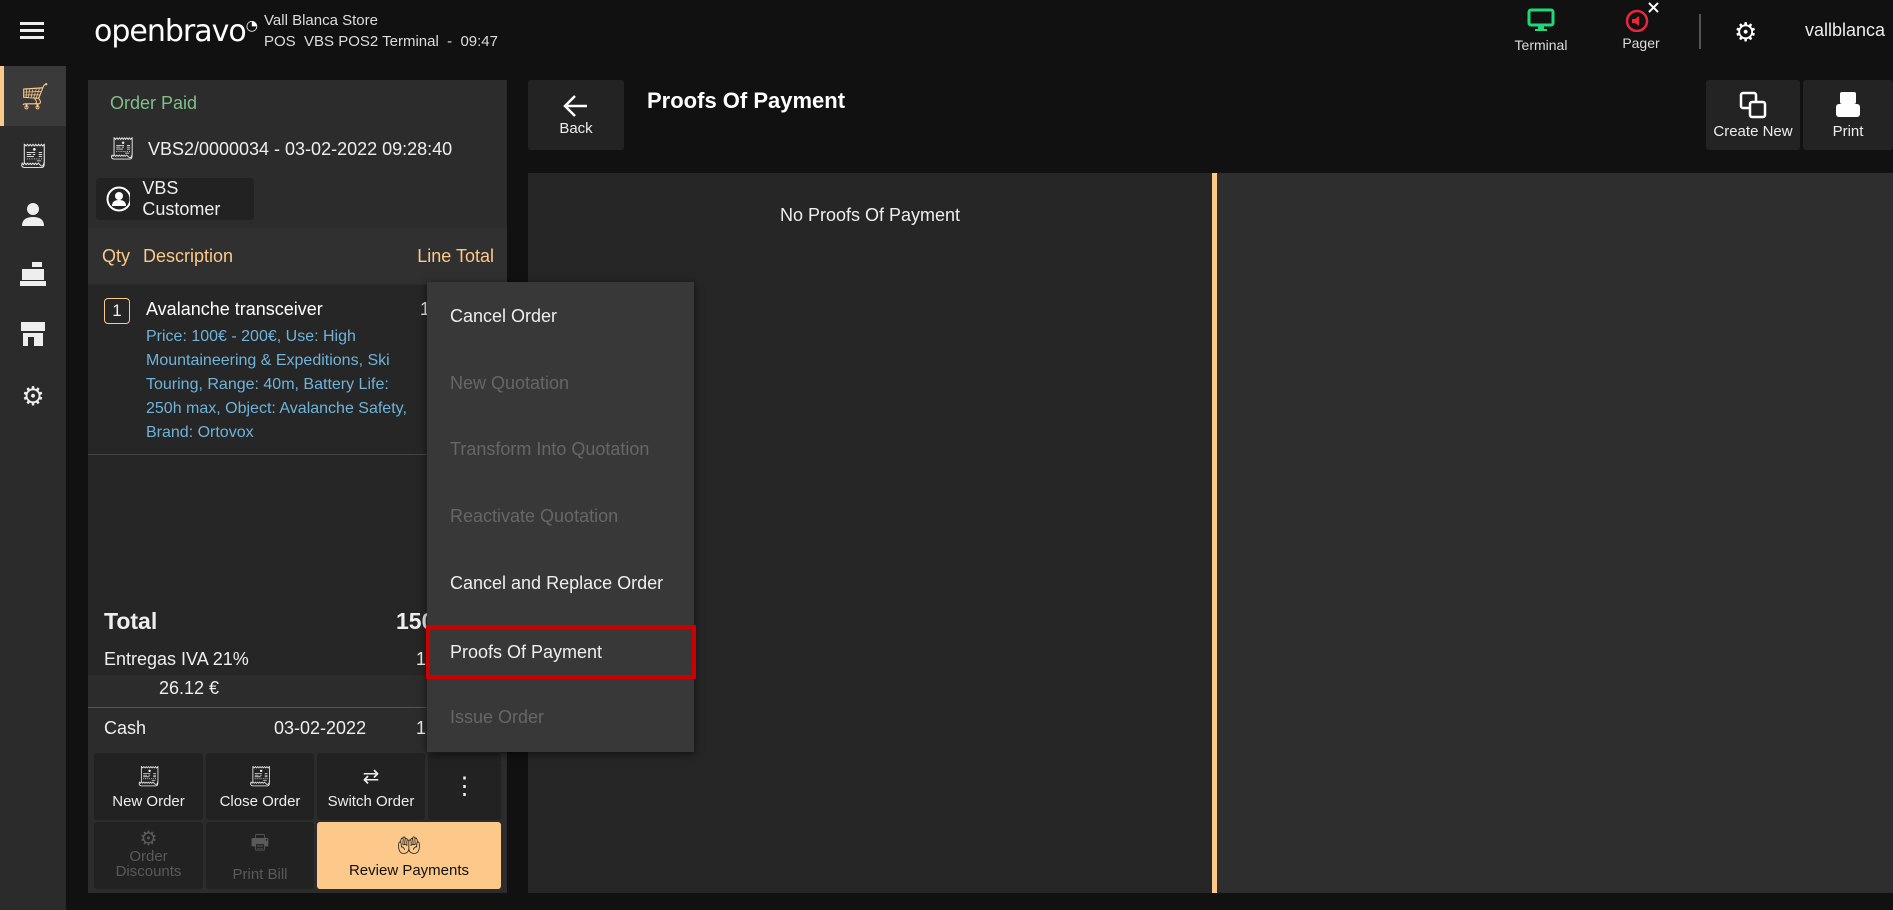 The height and width of the screenshot is (910, 1893). I want to click on create-new-button: Create New, so click(1753, 115).